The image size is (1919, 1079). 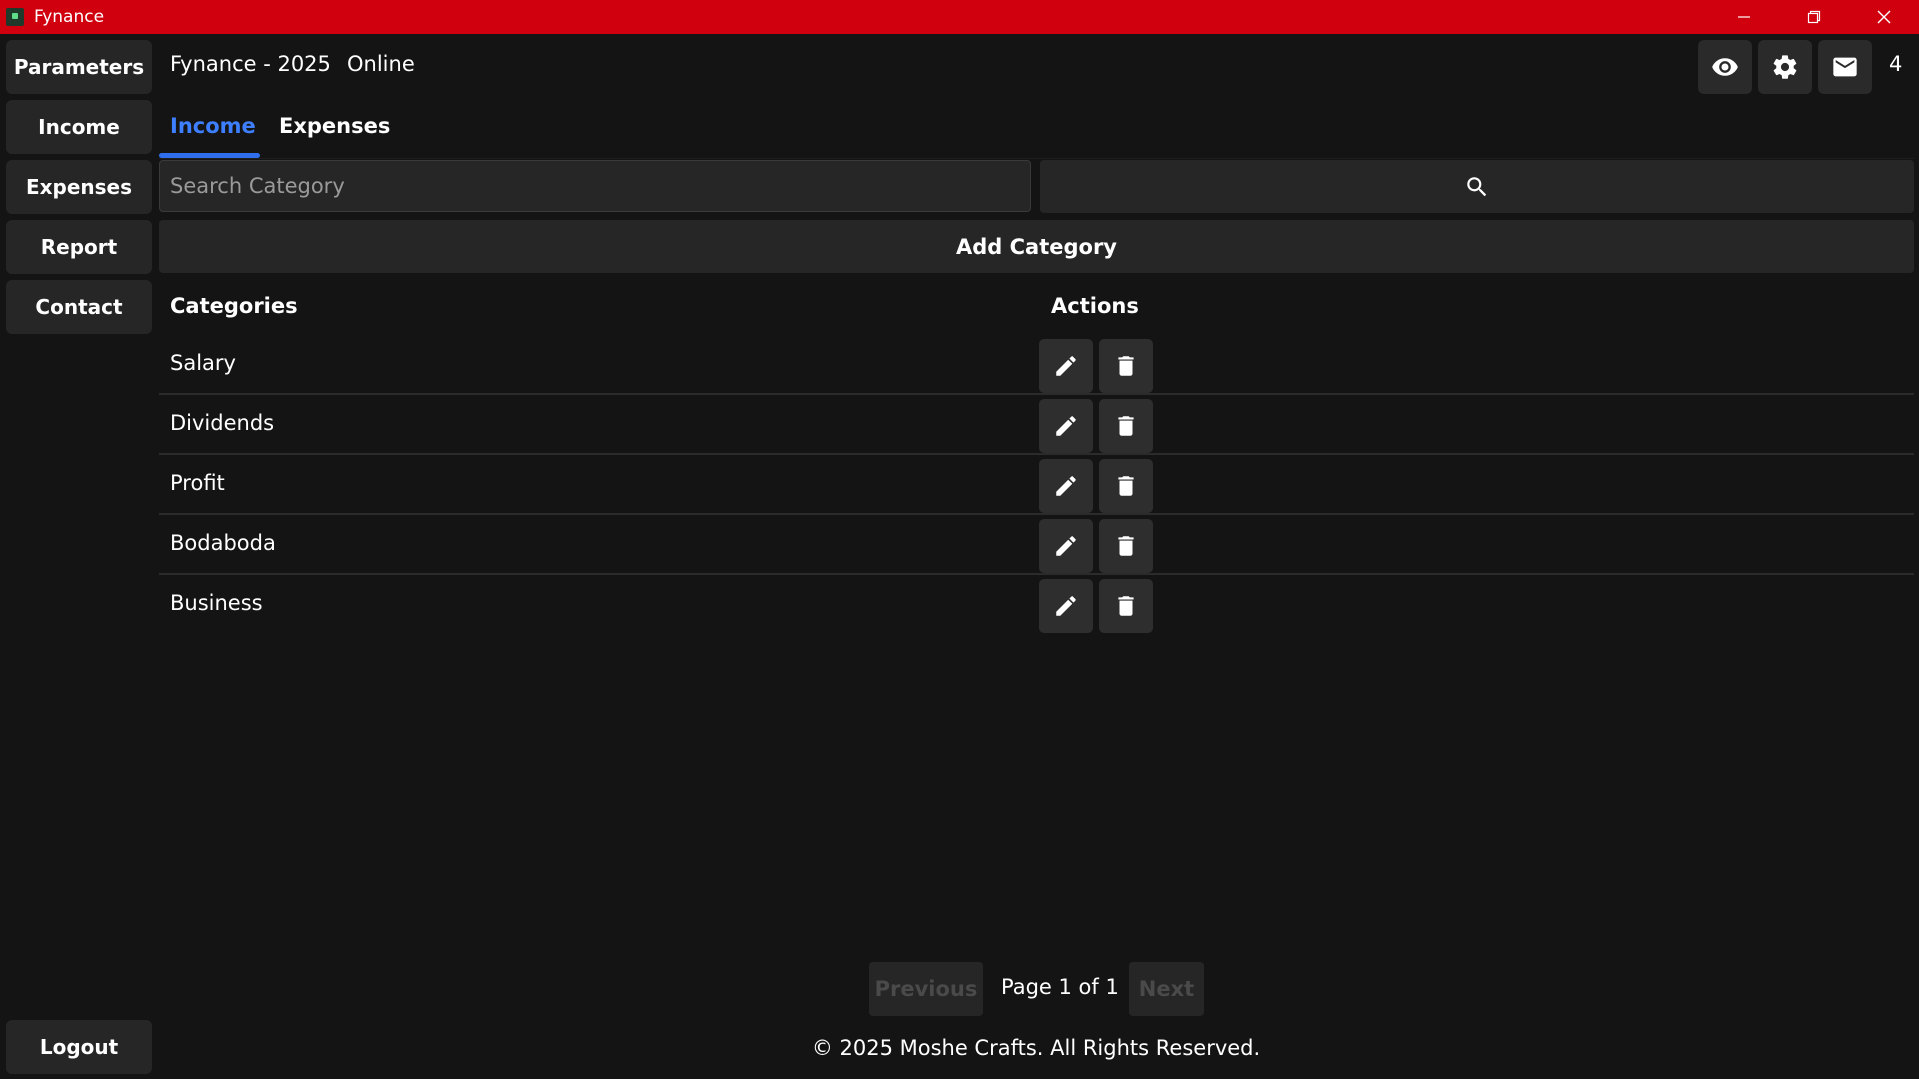 I want to click on restore-icon, so click(x=1814, y=17).